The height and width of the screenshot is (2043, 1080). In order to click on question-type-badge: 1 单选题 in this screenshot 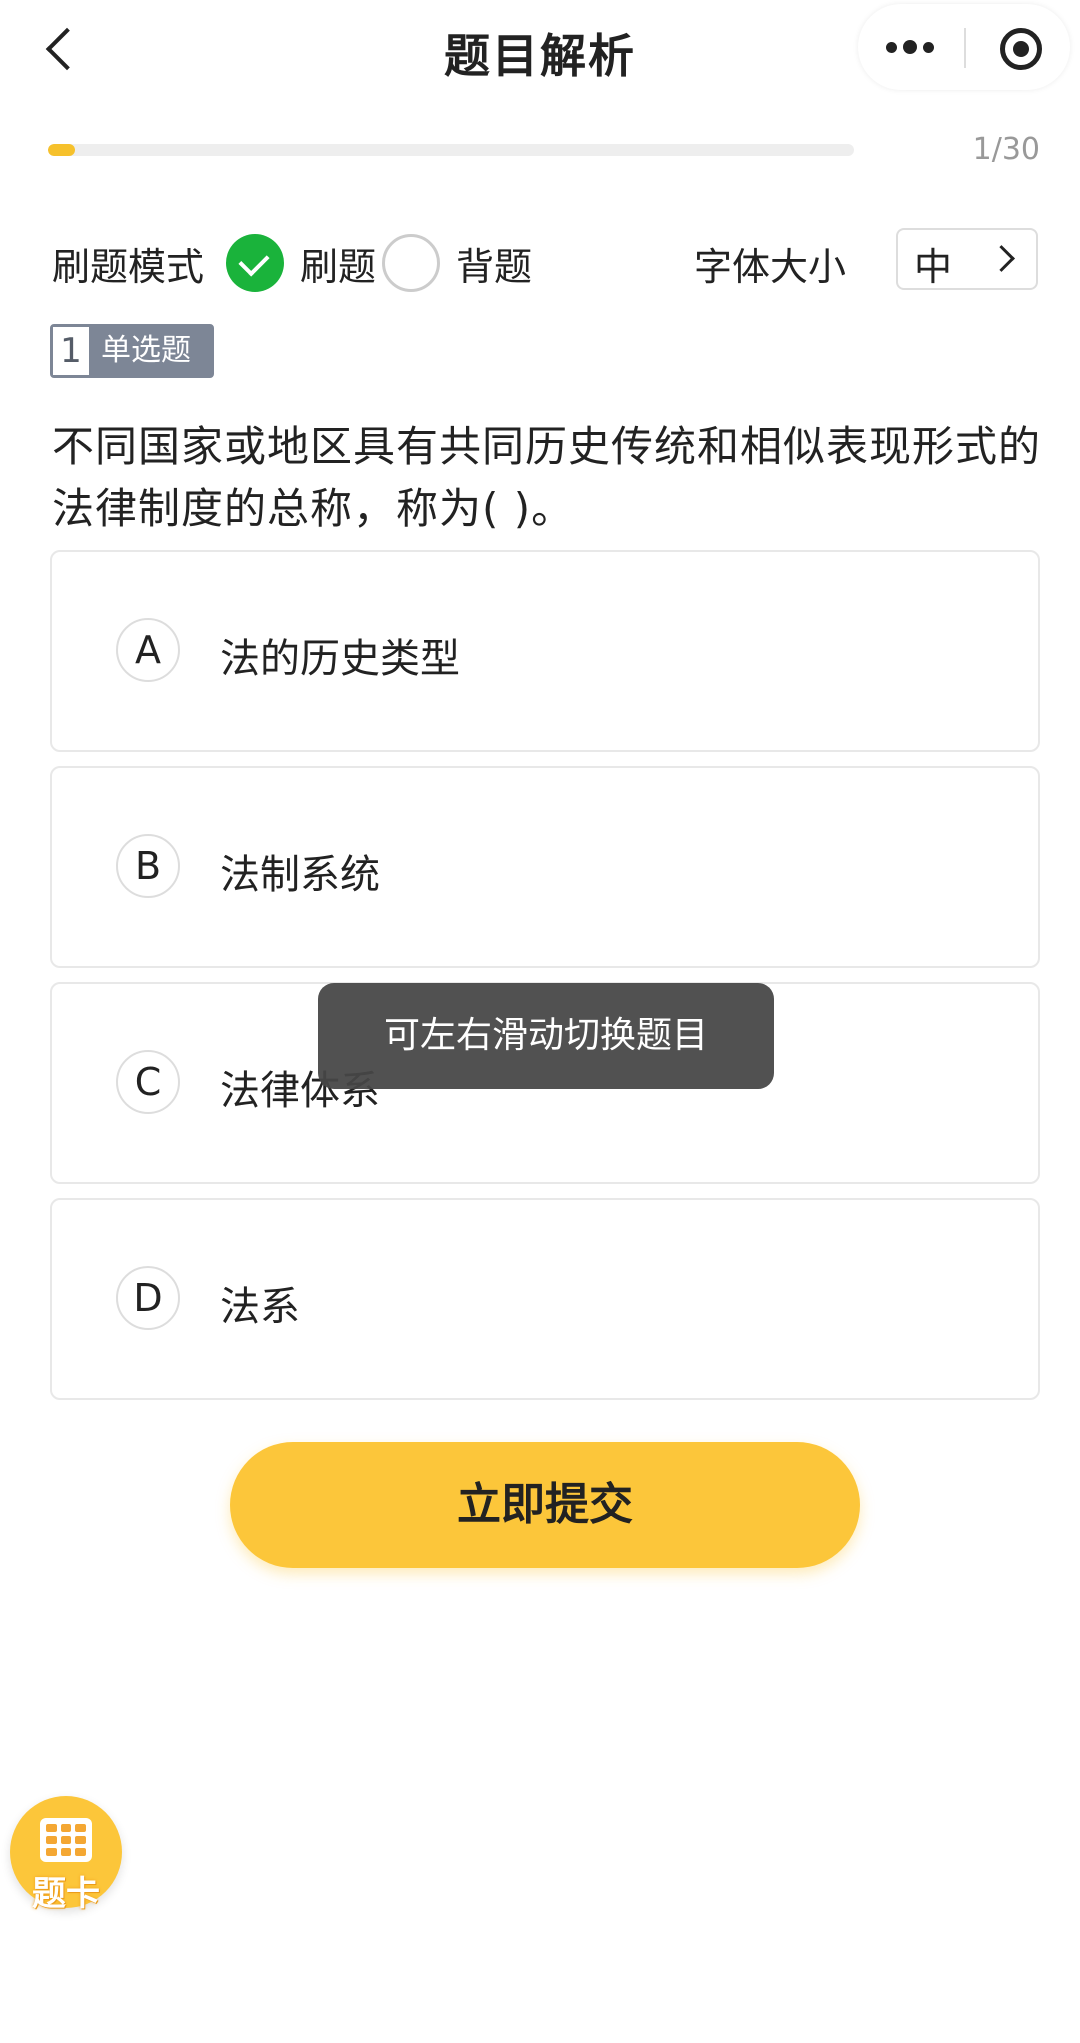, I will do `click(132, 351)`.